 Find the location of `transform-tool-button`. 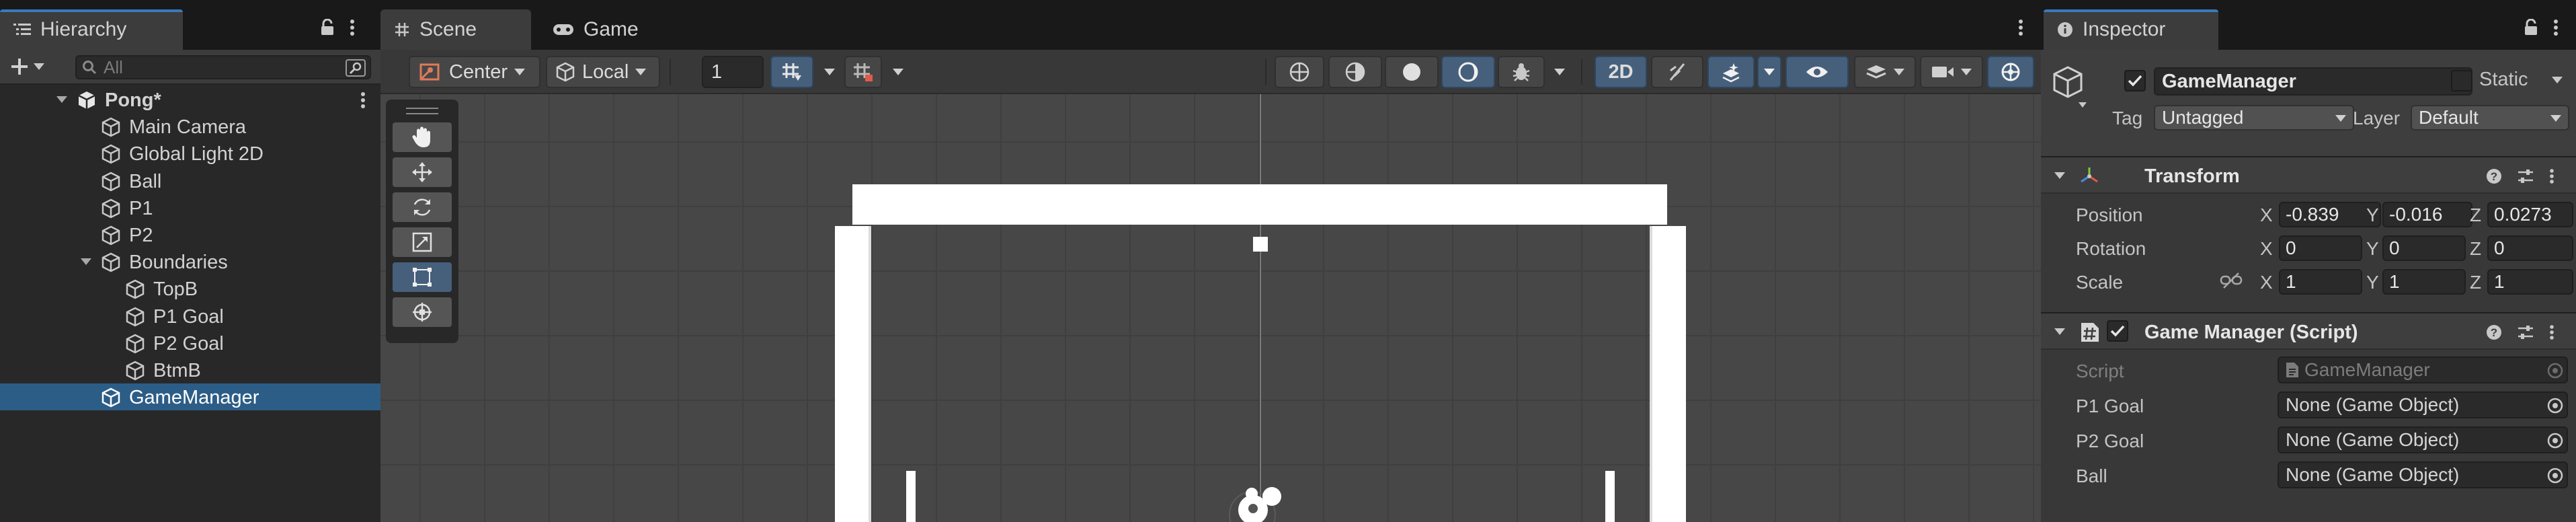

transform-tool-button is located at coordinates (422, 312).